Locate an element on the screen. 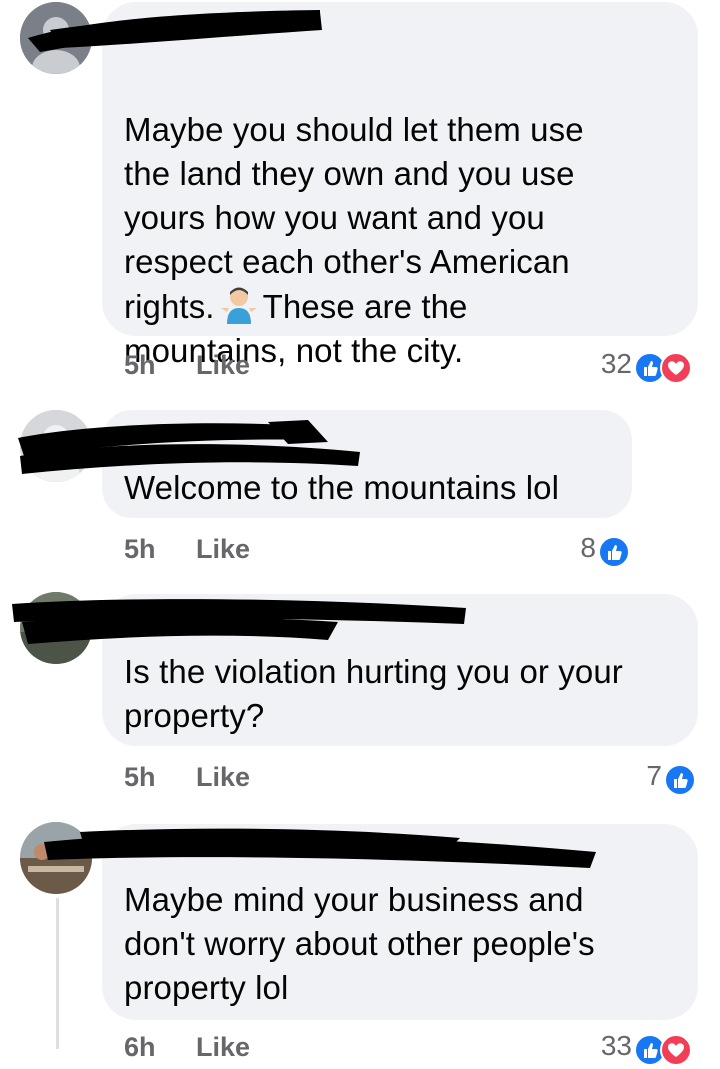 This screenshot has height=1069, width=720. reaction-count: 33 is located at coordinates (616, 1045).